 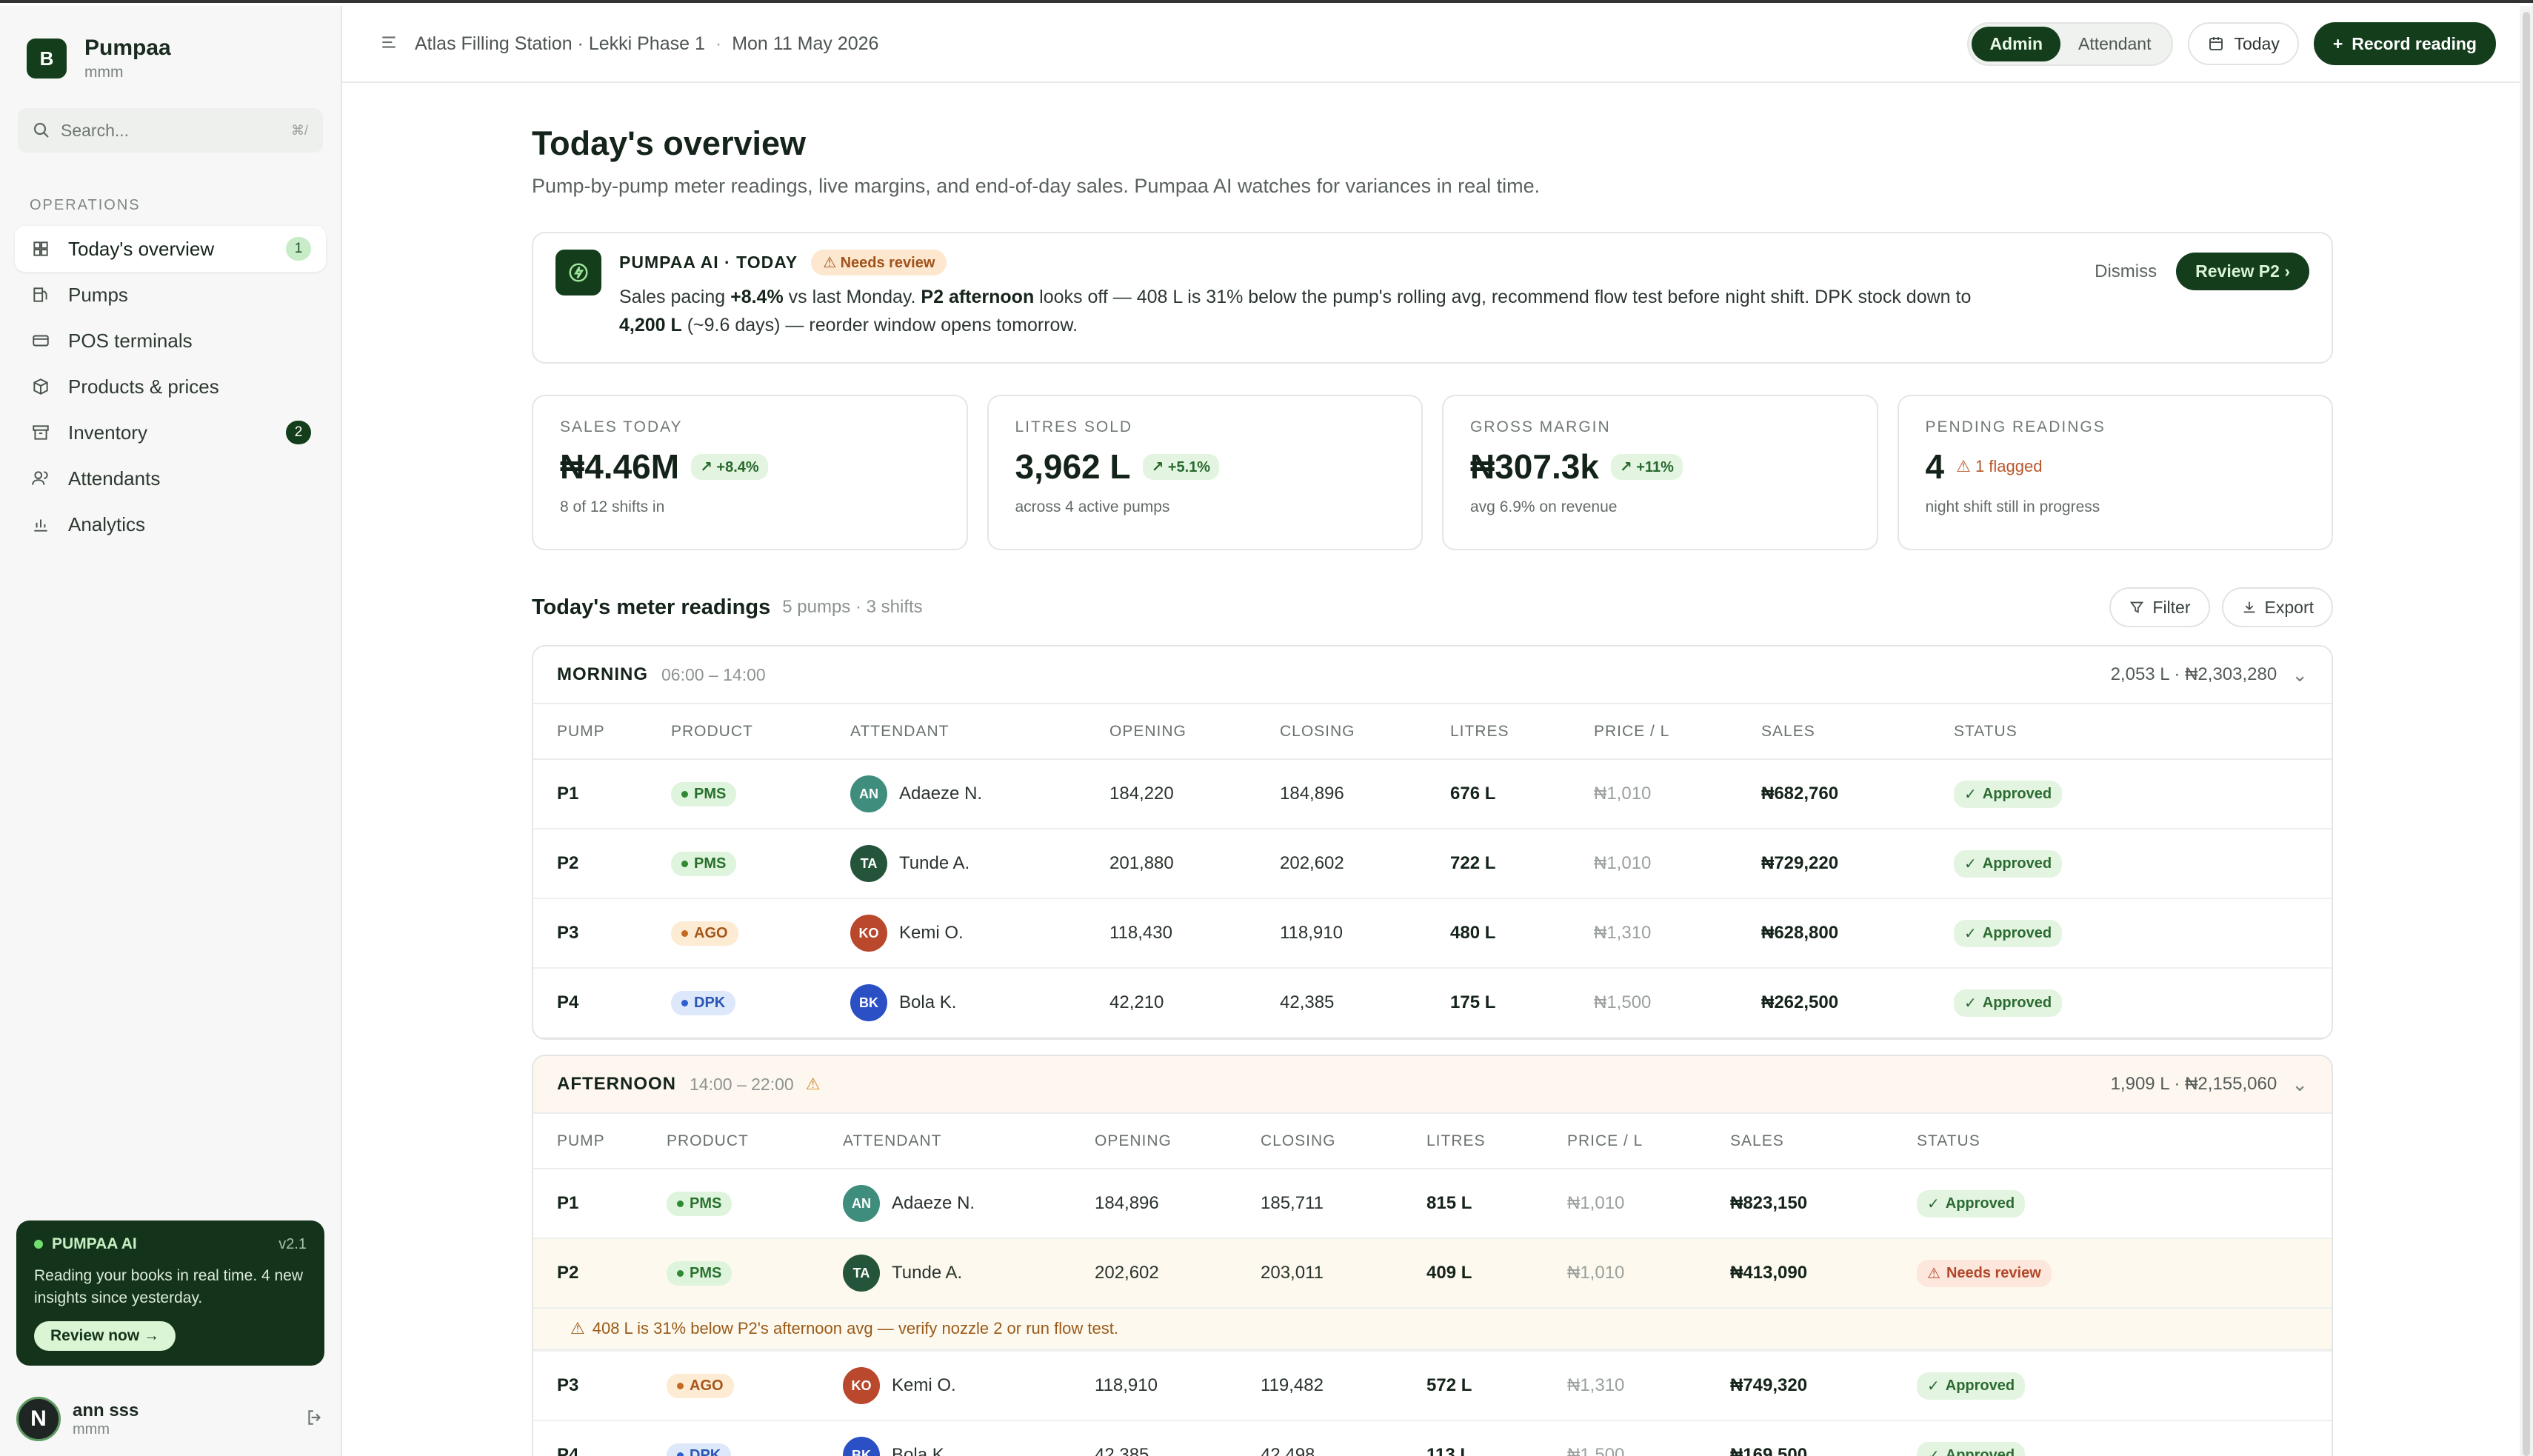 I want to click on avatar: AN, so click(x=861, y=1203).